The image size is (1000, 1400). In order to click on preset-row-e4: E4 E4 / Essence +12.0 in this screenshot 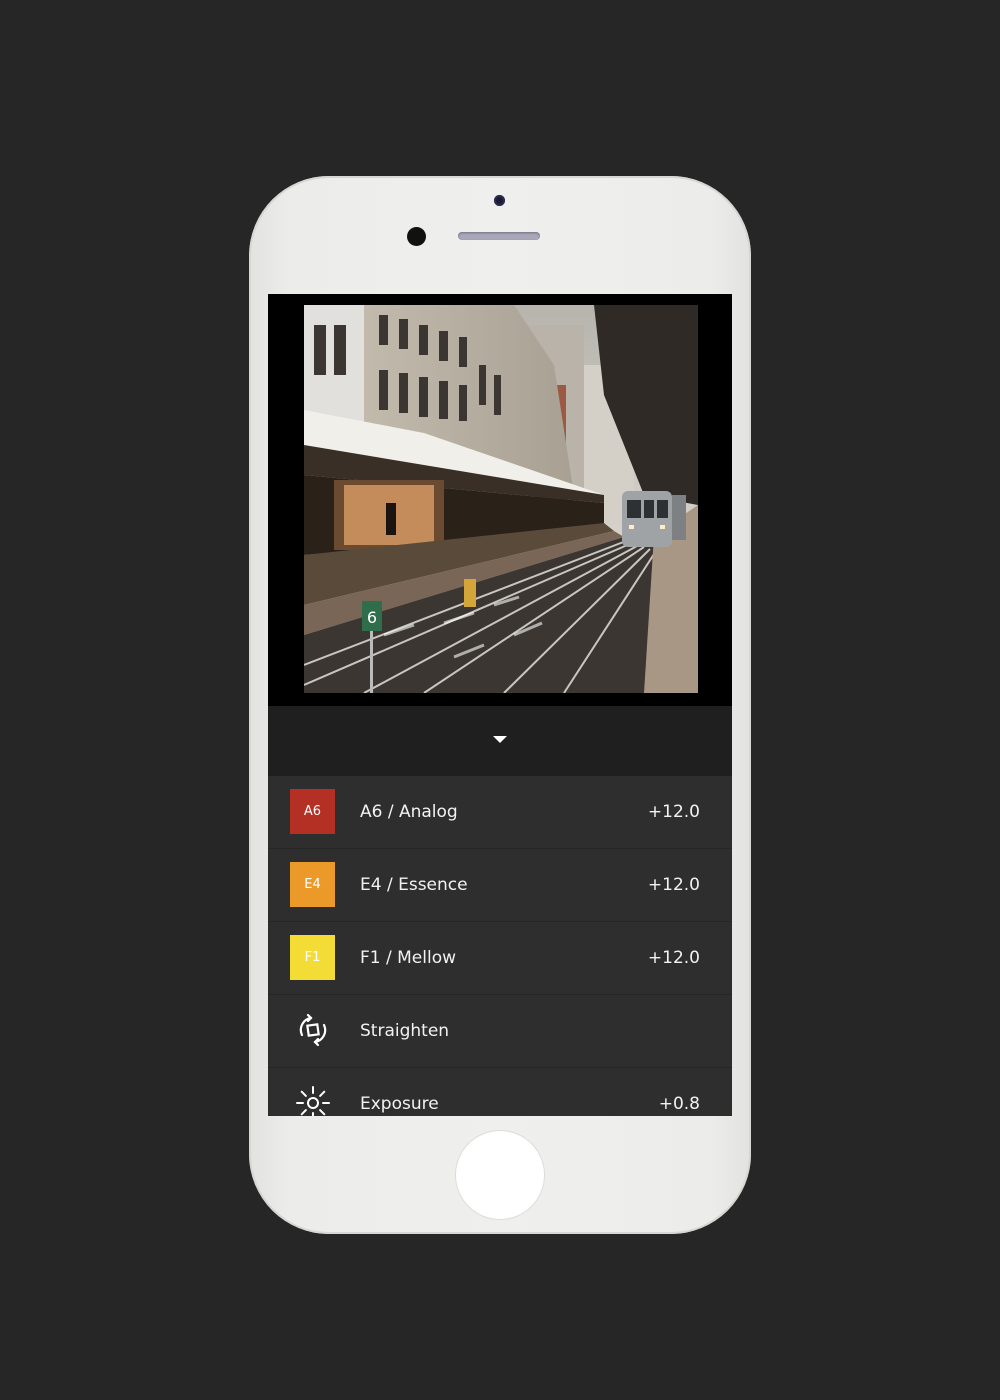, I will do `click(500, 885)`.